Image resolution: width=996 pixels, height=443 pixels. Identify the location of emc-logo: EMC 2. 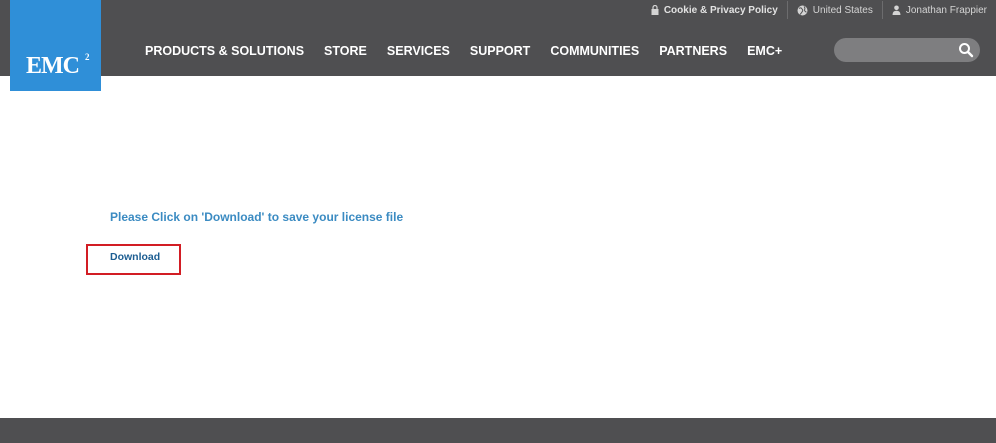
(55, 45).